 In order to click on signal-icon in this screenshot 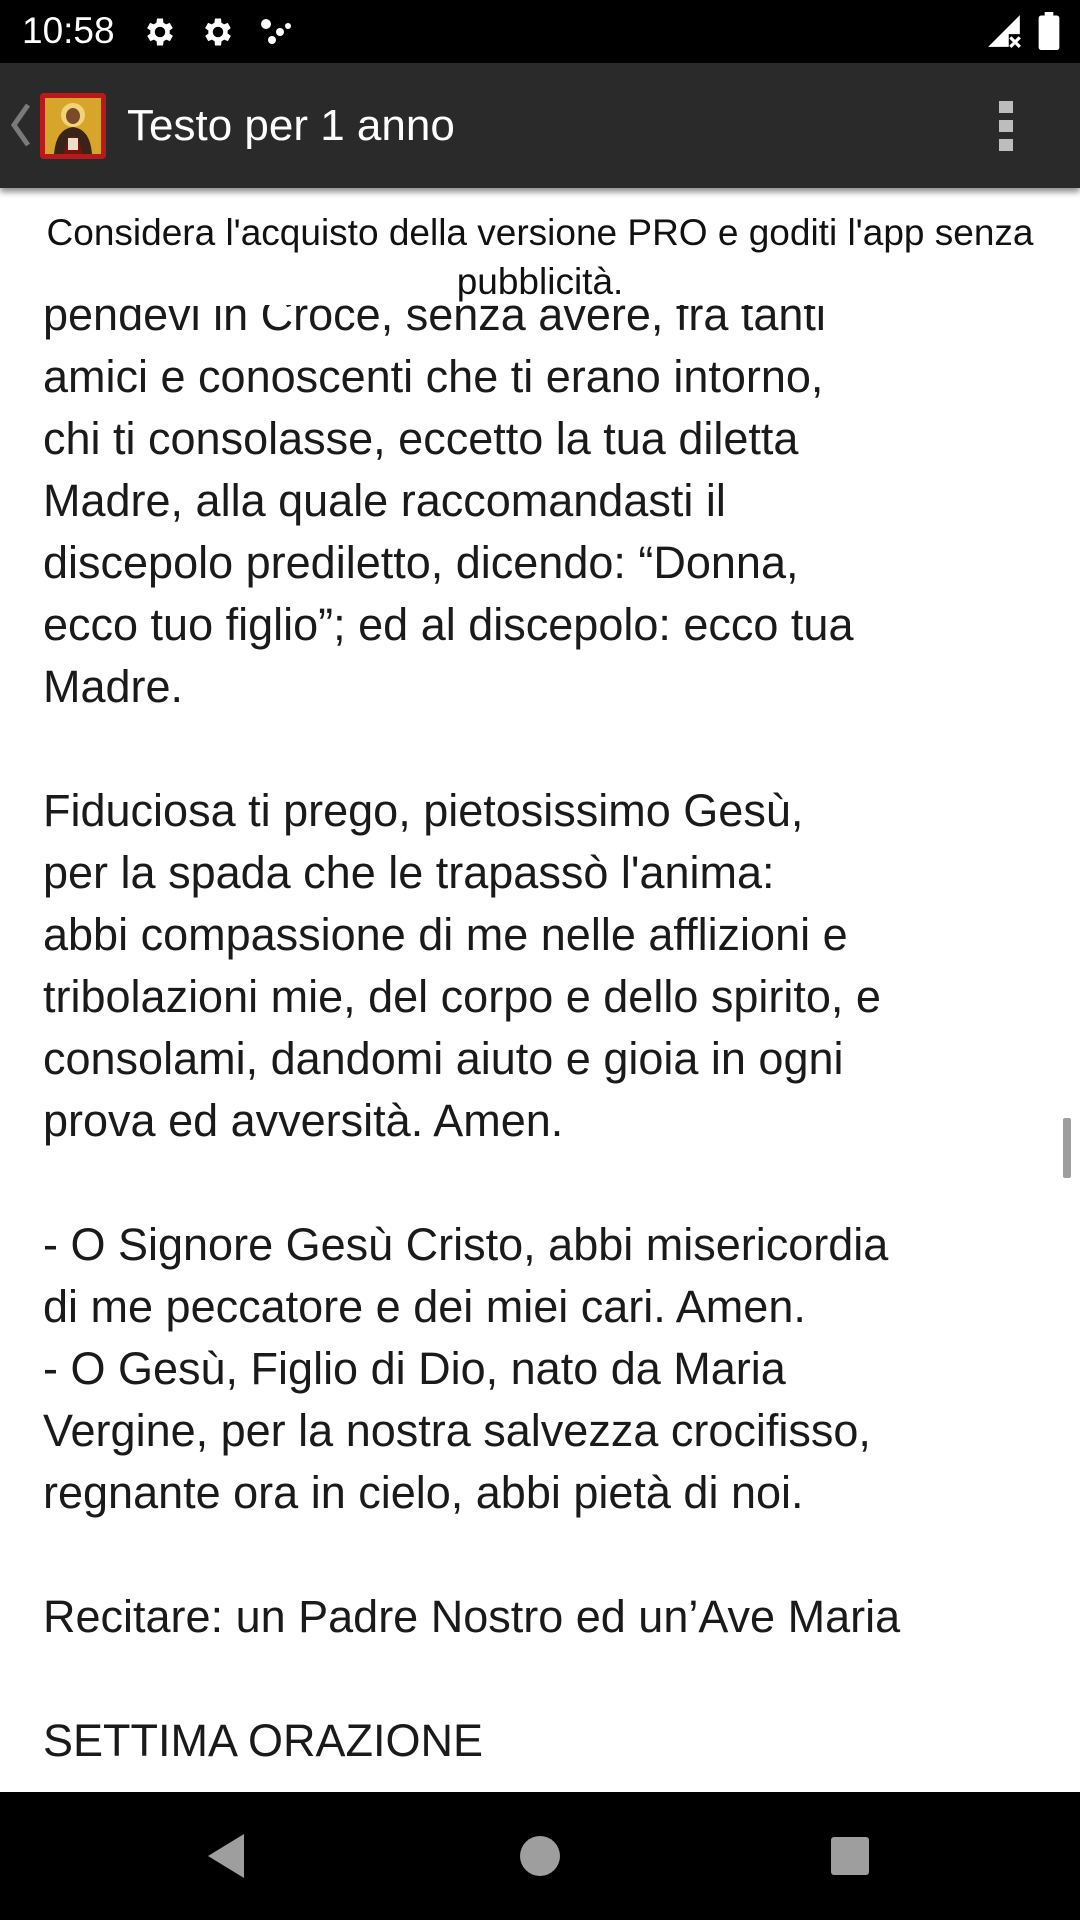, I will do `click(1004, 31)`.